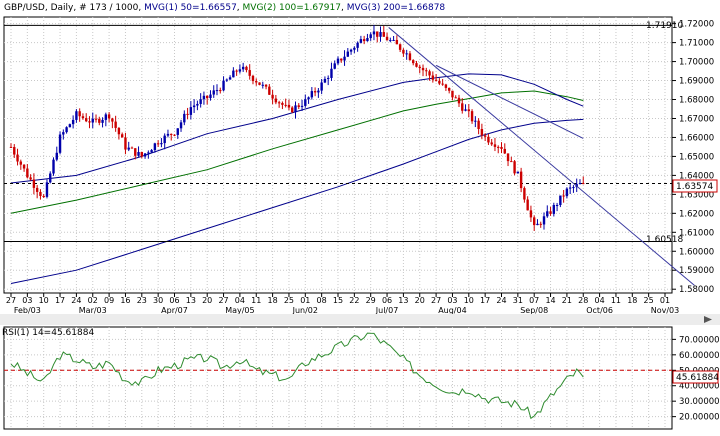 The width and height of the screenshot is (720, 436). What do you see at coordinates (436, 300) in the screenshot?
I see `x-tick-label: 27` at bounding box center [436, 300].